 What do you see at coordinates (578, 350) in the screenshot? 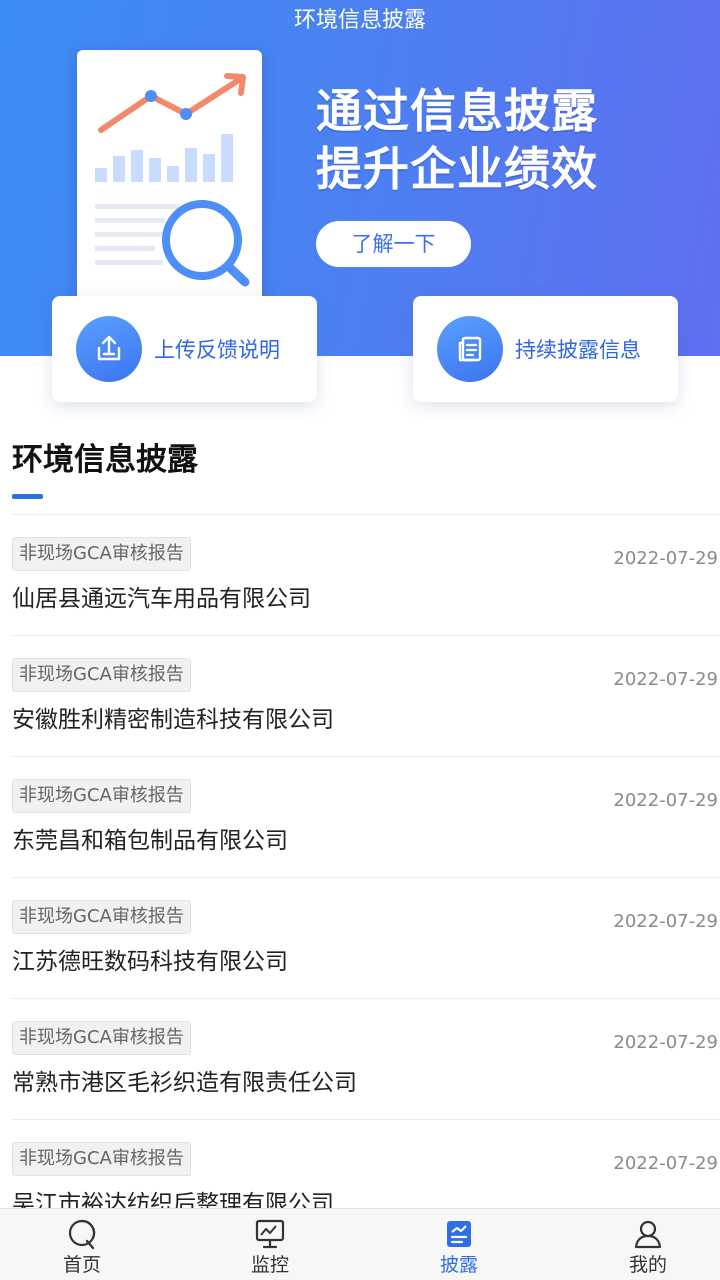
I see `continuous-disclosure-label: 持续披露信息` at bounding box center [578, 350].